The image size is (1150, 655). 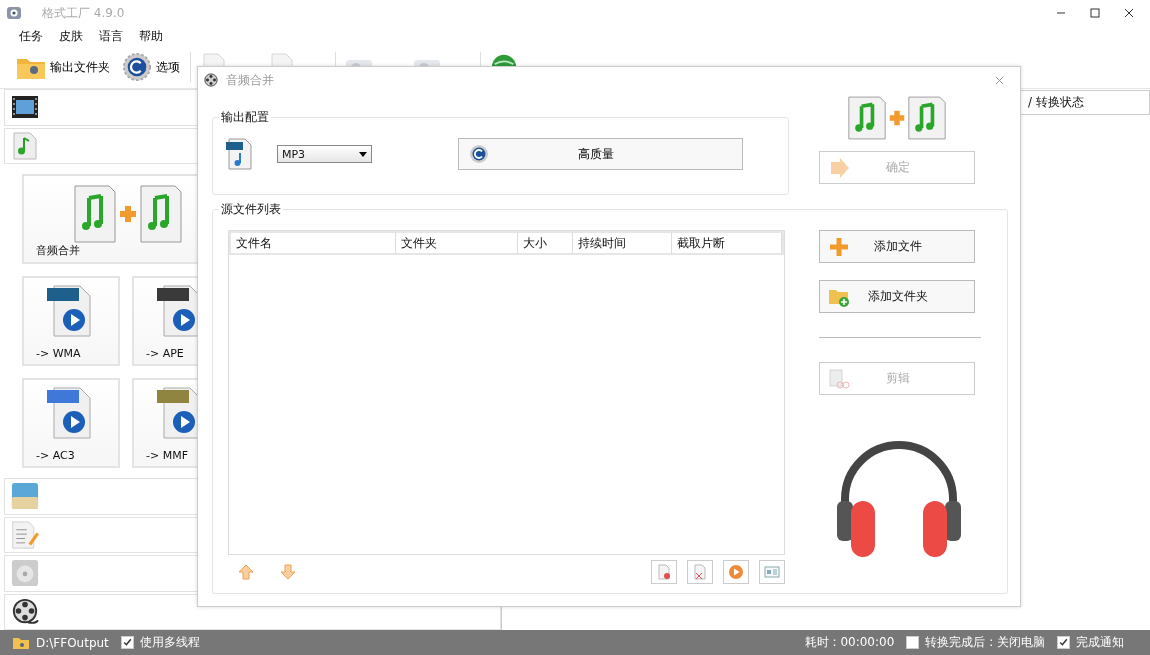 I want to click on arrow-down-icon, so click(x=288, y=572).